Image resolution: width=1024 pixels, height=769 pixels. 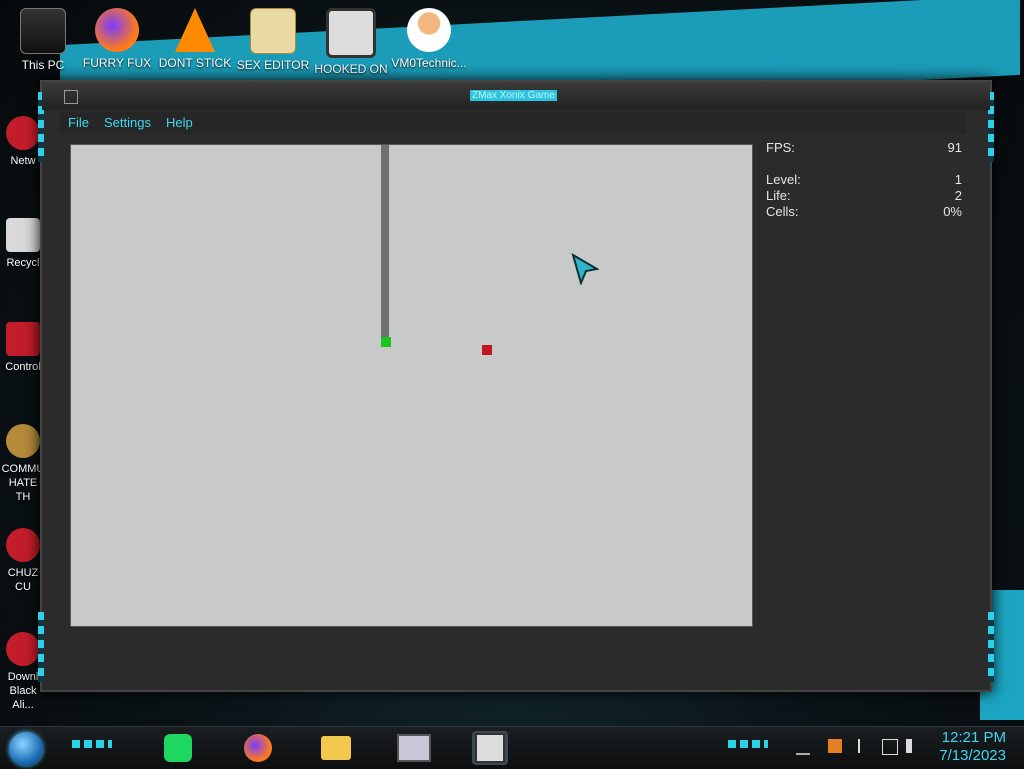 I want to click on desktop-icon-label: FURRY FUX, so click(x=117, y=63).